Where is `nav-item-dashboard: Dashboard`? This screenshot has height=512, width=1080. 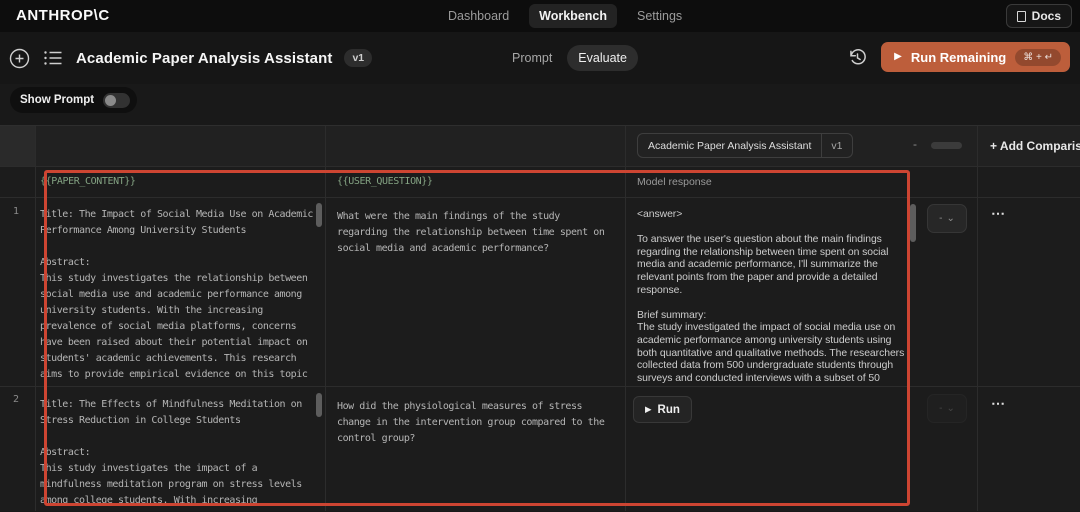 nav-item-dashboard: Dashboard is located at coordinates (478, 16).